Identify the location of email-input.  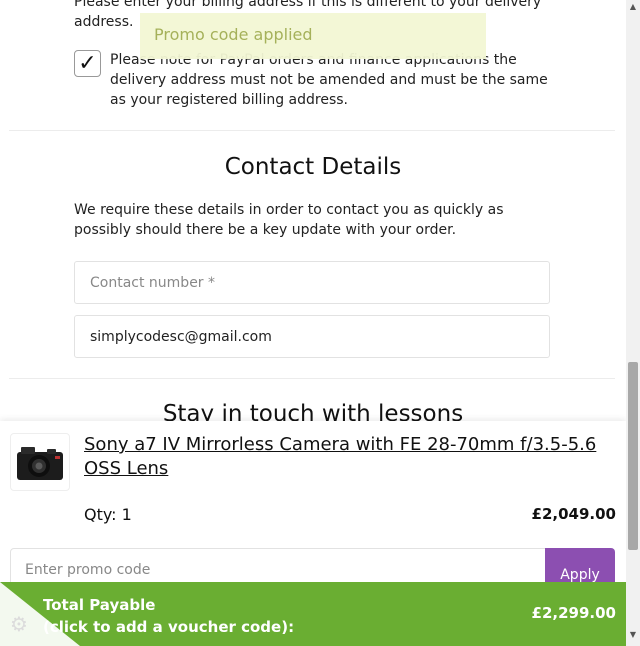
(312, 336).